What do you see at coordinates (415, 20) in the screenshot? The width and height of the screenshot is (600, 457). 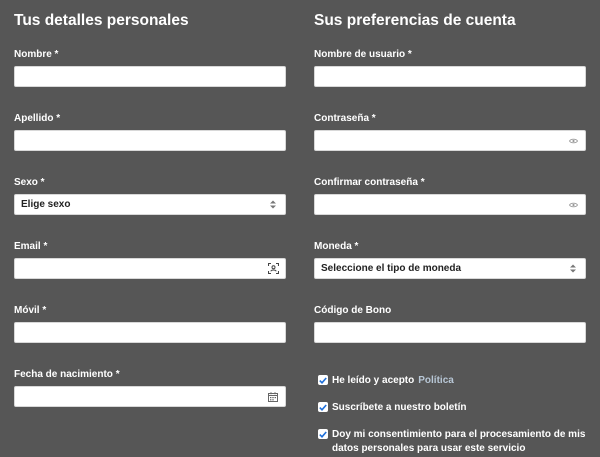 I see `account-preferences-heading: Sus preferencias de cuenta` at bounding box center [415, 20].